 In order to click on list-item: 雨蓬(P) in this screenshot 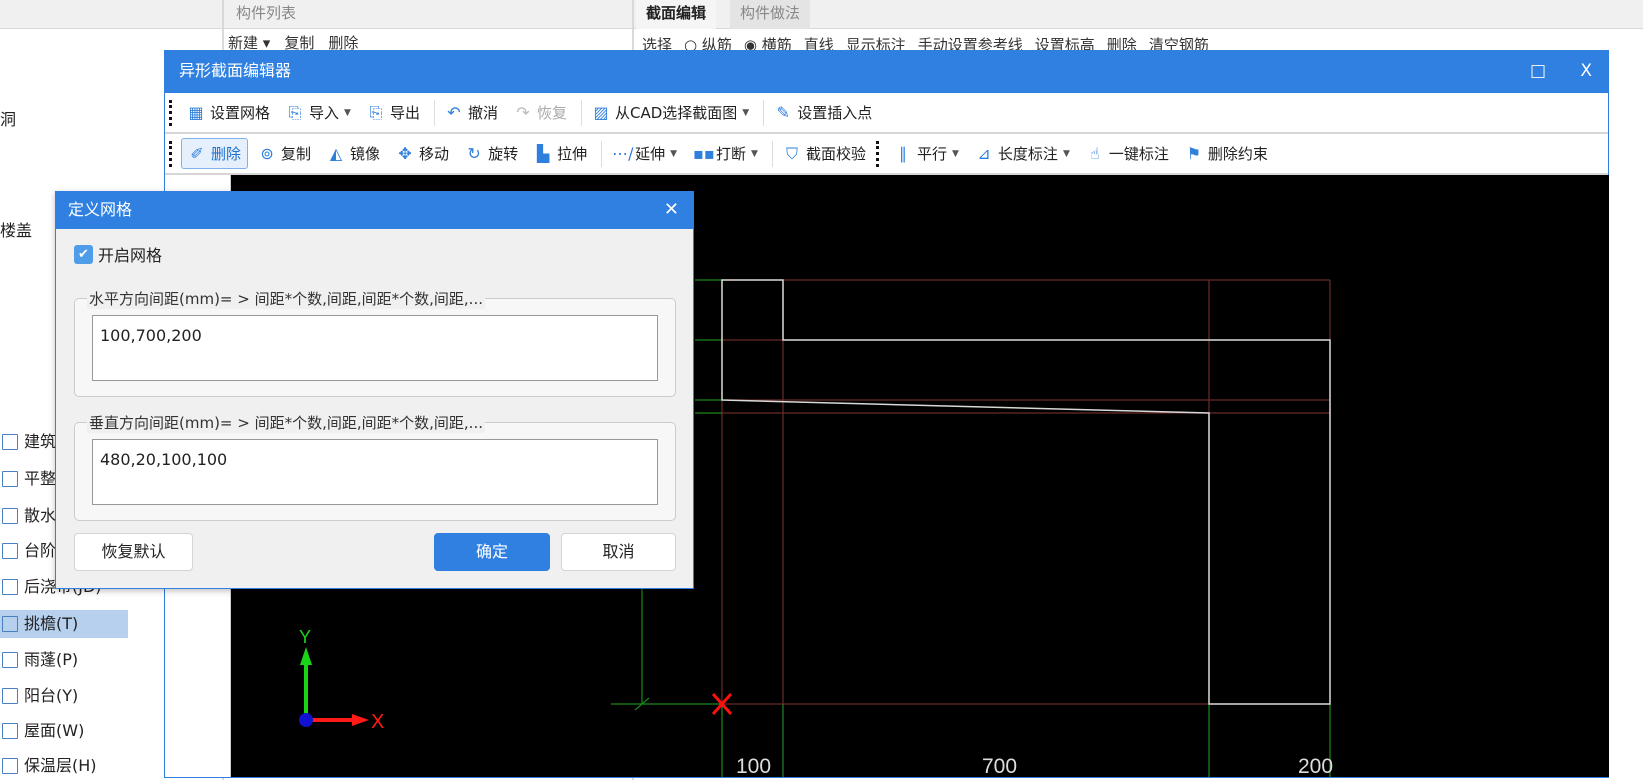, I will do `click(64, 660)`.